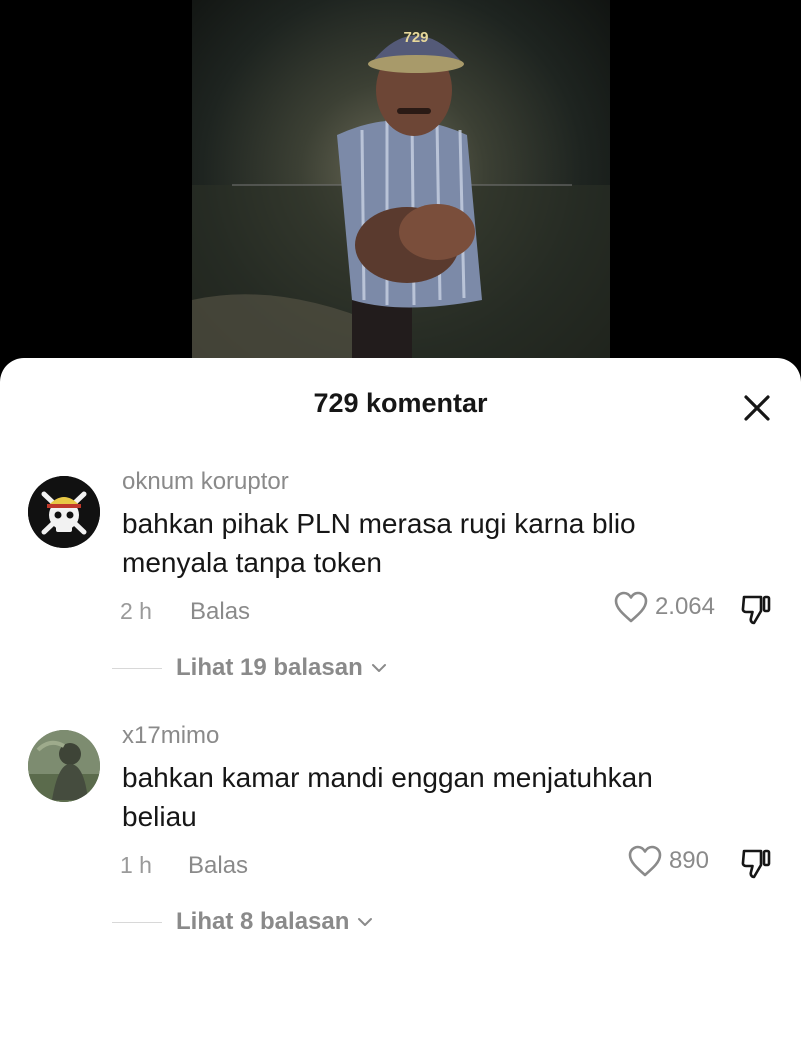 This screenshot has height=1040, width=801. I want to click on view-replies-button: Lihat 19 balasan, so click(249, 668).